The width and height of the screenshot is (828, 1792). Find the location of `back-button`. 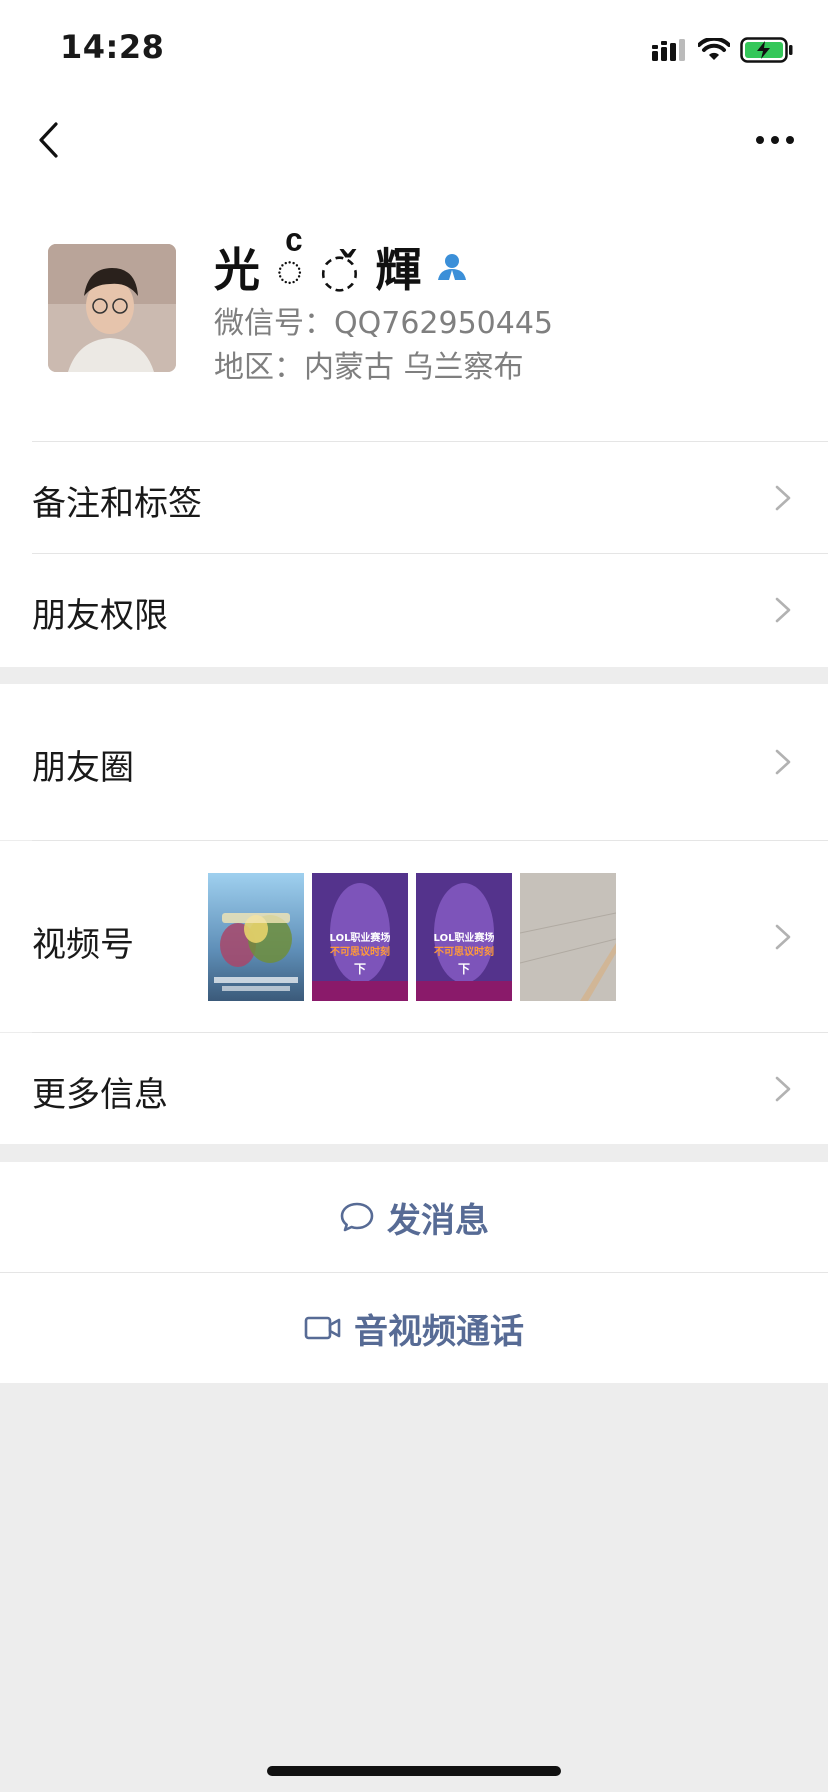

back-button is located at coordinates (48, 140).